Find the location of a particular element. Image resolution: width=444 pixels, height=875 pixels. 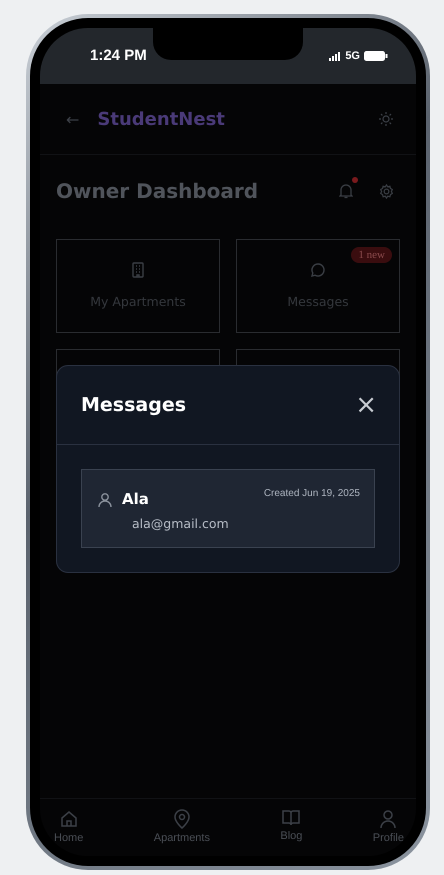

home-icon is located at coordinates (68, 819).